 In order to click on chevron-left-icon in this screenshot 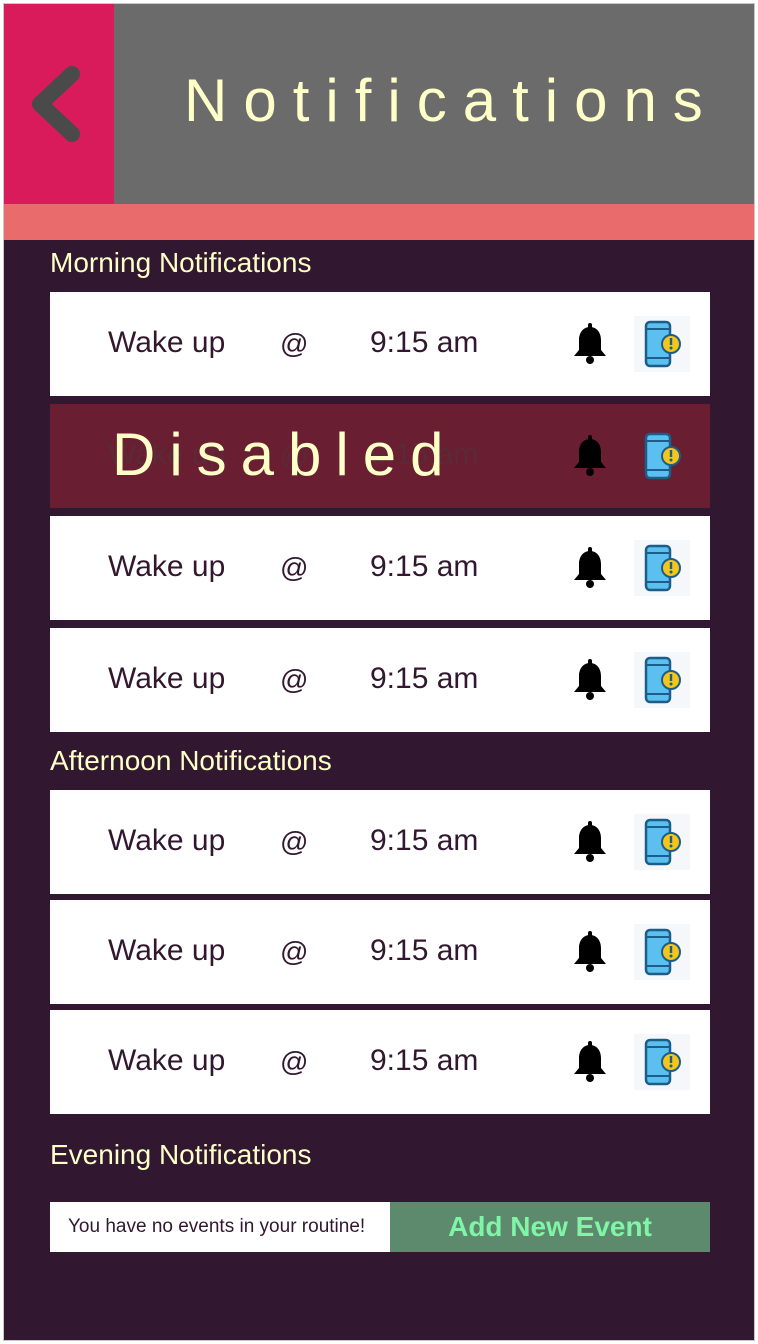, I will do `click(56, 104)`.